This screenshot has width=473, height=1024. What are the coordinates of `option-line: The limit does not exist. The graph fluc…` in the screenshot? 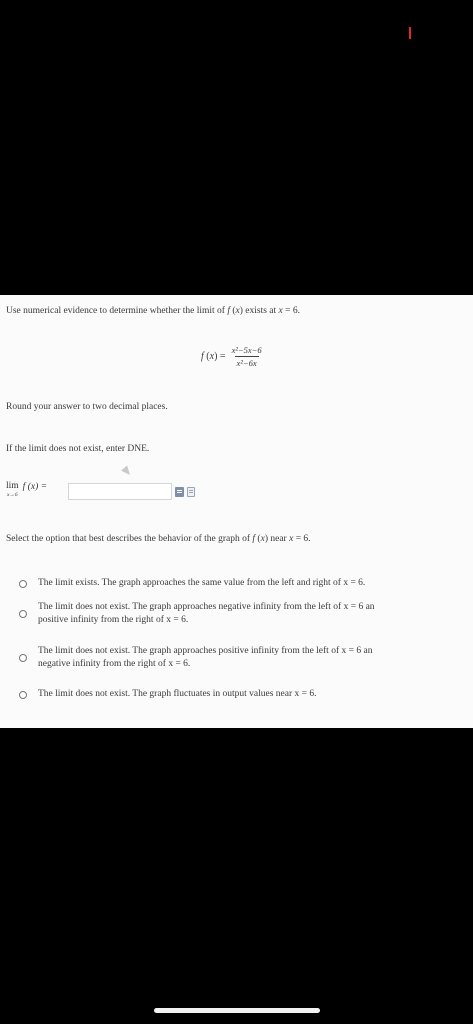 It's located at (177, 694).